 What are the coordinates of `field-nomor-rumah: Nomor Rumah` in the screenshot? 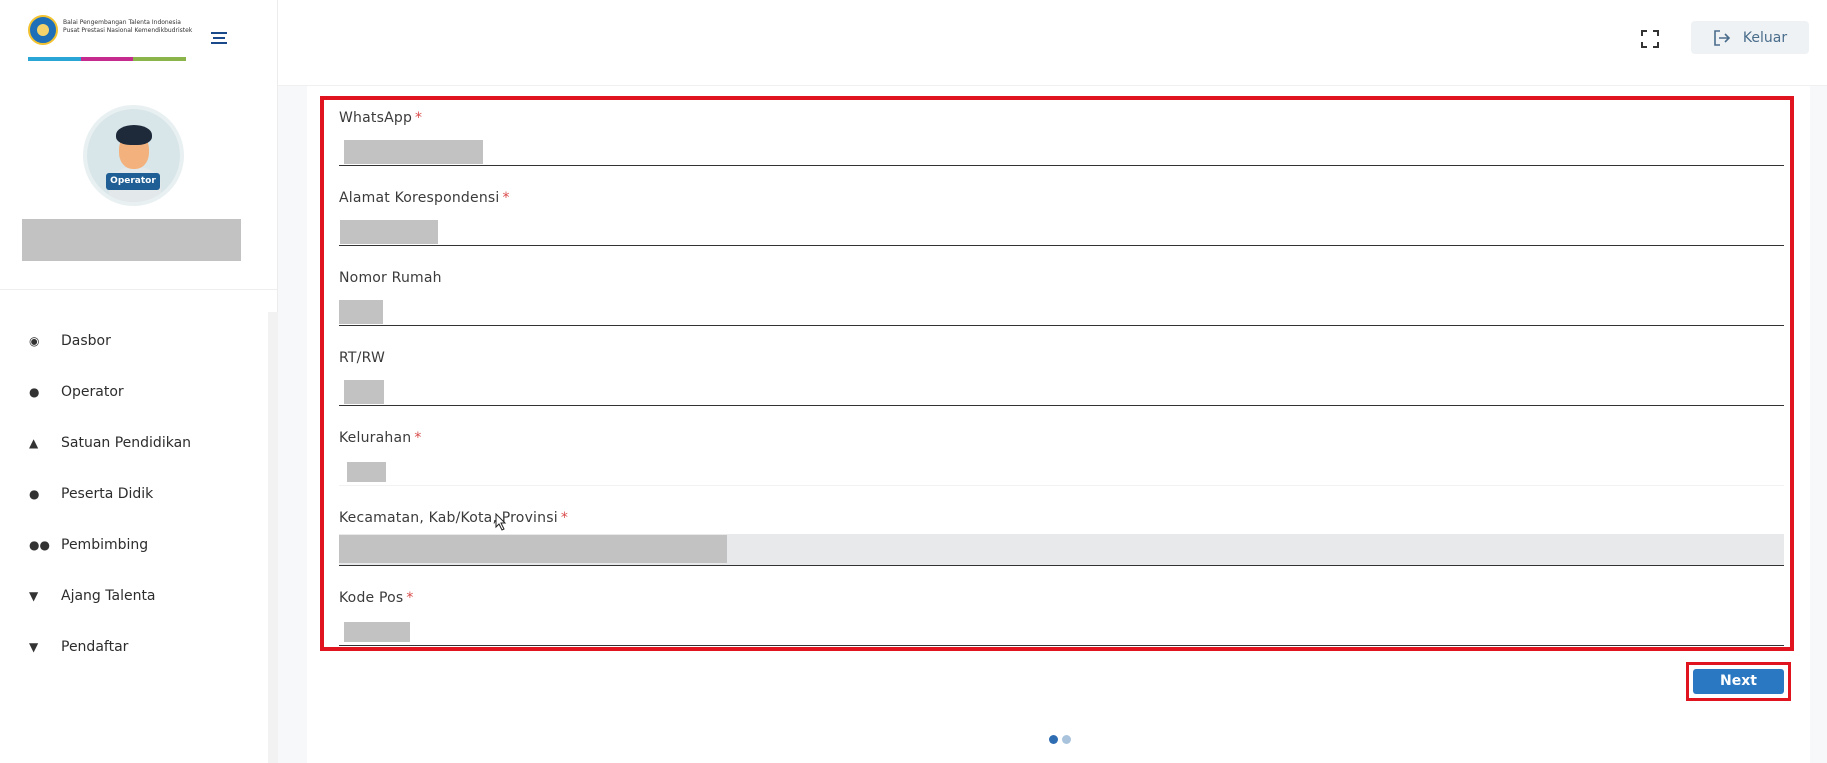 It's located at (1061, 302).